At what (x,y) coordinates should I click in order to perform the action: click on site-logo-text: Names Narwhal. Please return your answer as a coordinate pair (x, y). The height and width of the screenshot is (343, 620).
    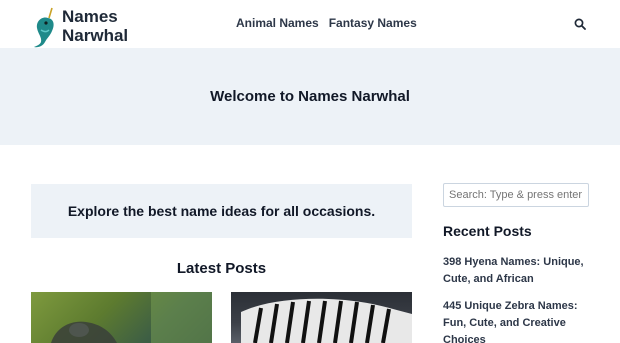
    Looking at the image, I should click on (95, 26).